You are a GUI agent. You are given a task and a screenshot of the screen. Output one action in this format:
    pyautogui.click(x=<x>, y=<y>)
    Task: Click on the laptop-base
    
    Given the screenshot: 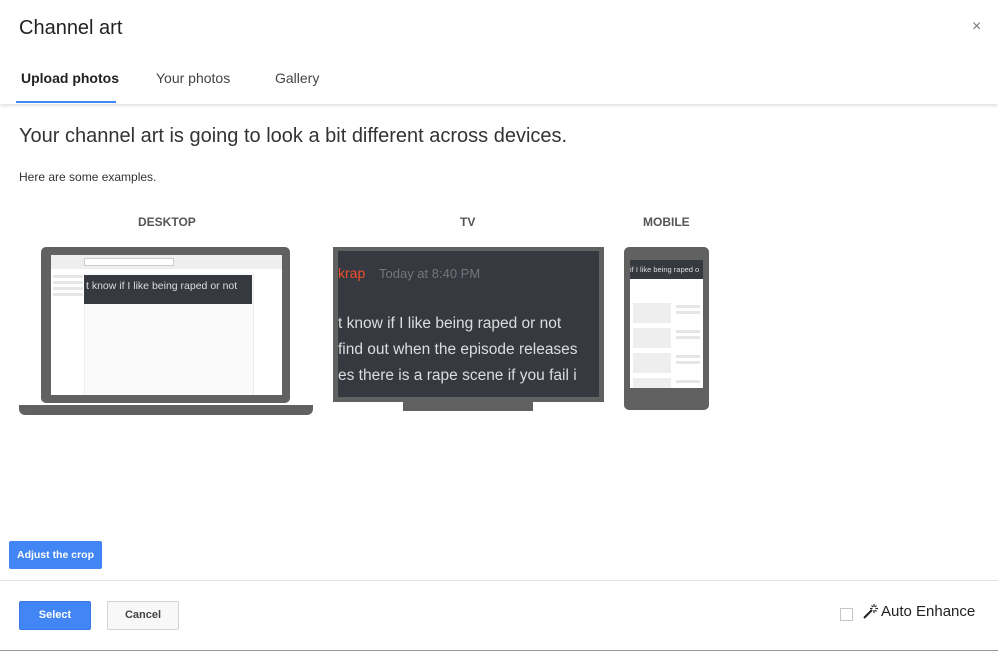 What is the action you would take?
    pyautogui.click(x=166, y=410)
    